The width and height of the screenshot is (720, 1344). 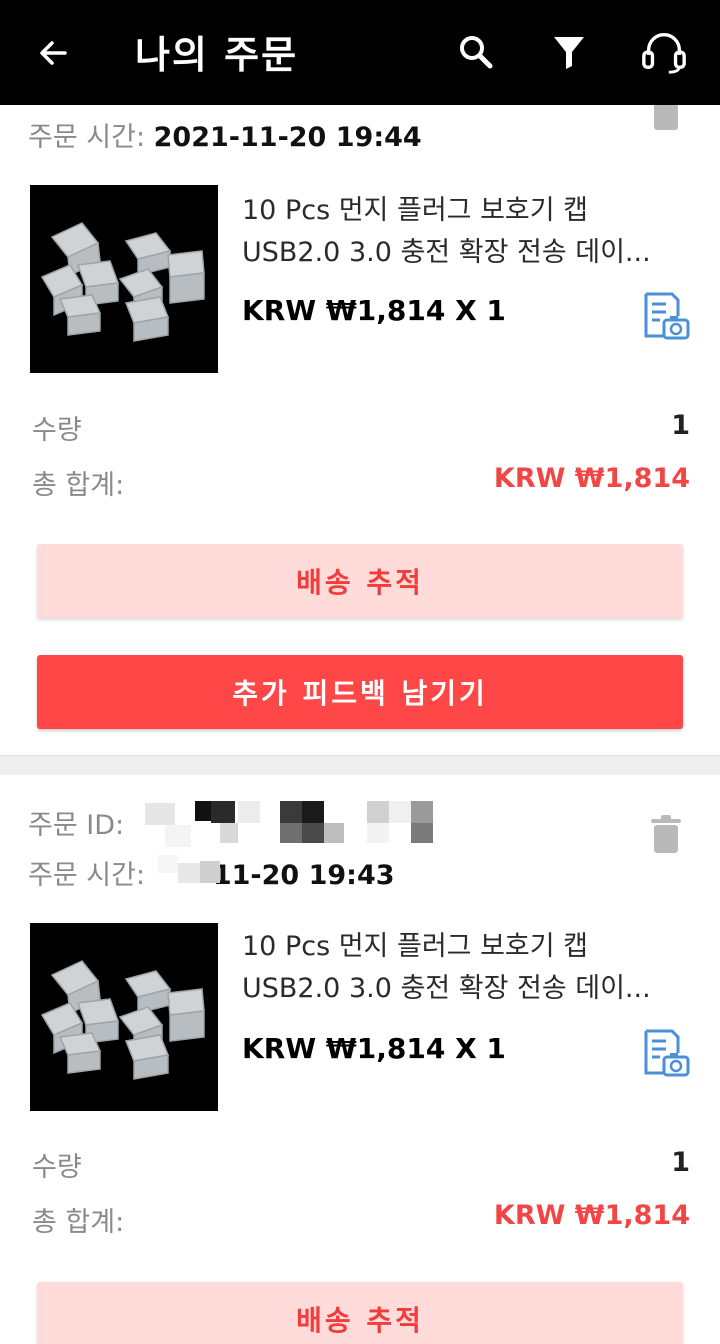 I want to click on order-time: 주문 시간: 2021-11-20 19:44, so click(x=225, y=134).